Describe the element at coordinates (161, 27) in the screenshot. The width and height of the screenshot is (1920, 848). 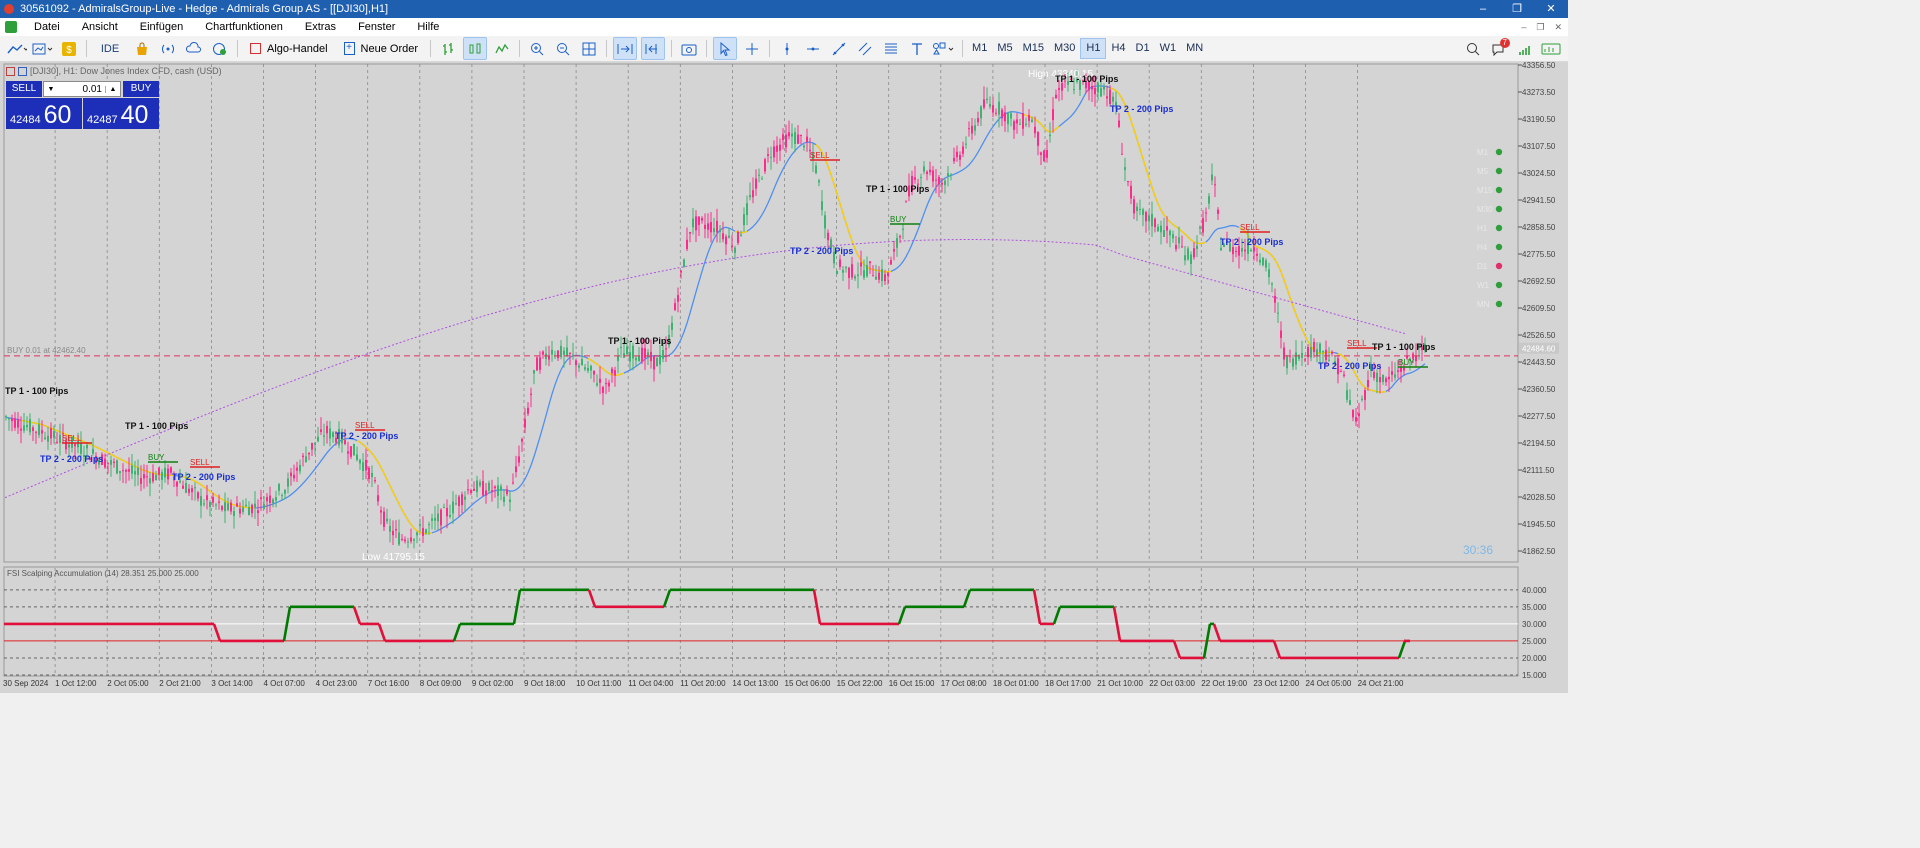
I see `menu-einfuegen: Einfügen` at that location.